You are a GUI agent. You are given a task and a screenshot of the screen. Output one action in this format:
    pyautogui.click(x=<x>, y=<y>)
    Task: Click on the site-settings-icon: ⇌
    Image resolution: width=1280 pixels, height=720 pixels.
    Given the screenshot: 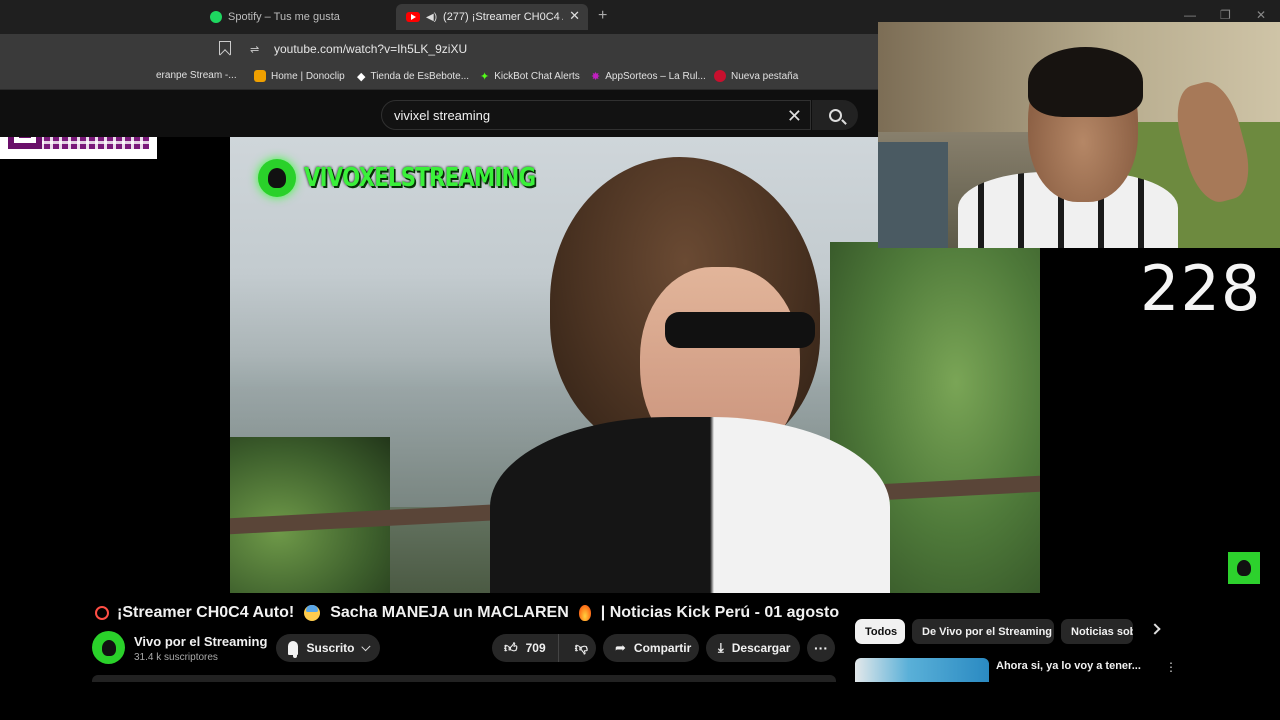 What is the action you would take?
    pyautogui.click(x=254, y=49)
    